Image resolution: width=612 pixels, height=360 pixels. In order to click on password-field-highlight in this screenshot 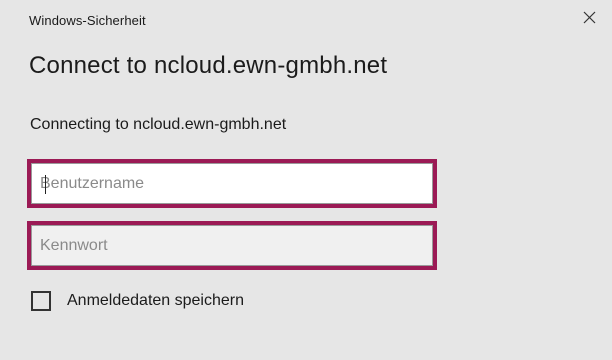, I will do `click(232, 245)`.